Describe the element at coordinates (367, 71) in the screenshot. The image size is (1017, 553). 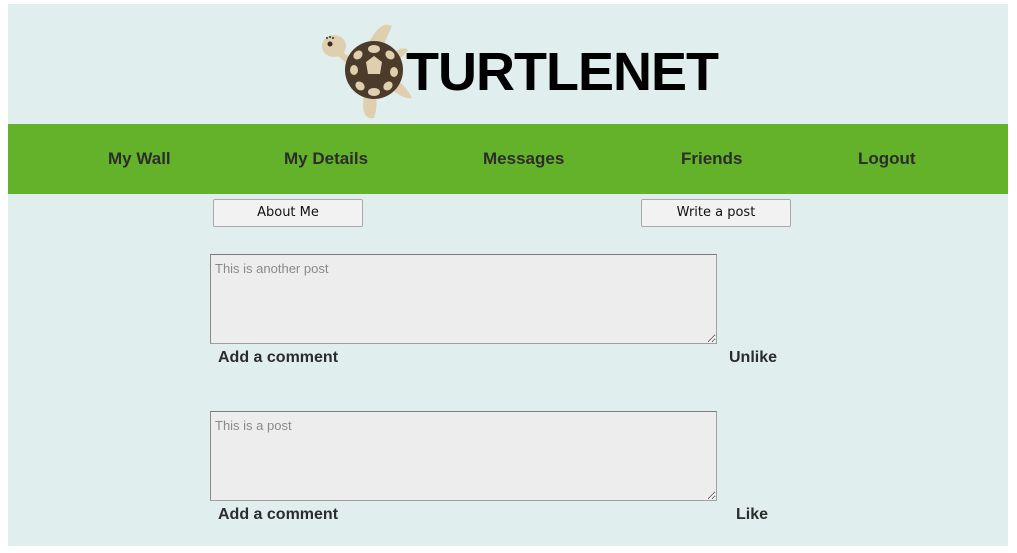
I see `turtle-icon` at that location.